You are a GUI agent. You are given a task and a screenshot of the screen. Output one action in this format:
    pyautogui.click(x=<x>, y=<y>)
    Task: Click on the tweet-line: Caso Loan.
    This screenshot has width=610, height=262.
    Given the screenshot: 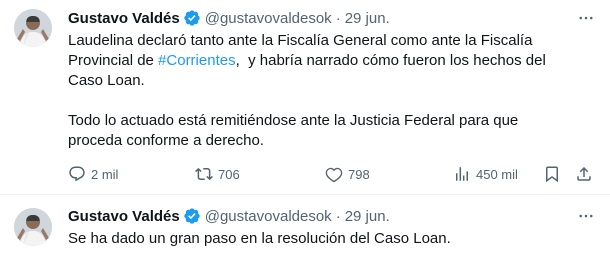 What is the action you would take?
    pyautogui.click(x=106, y=80)
    